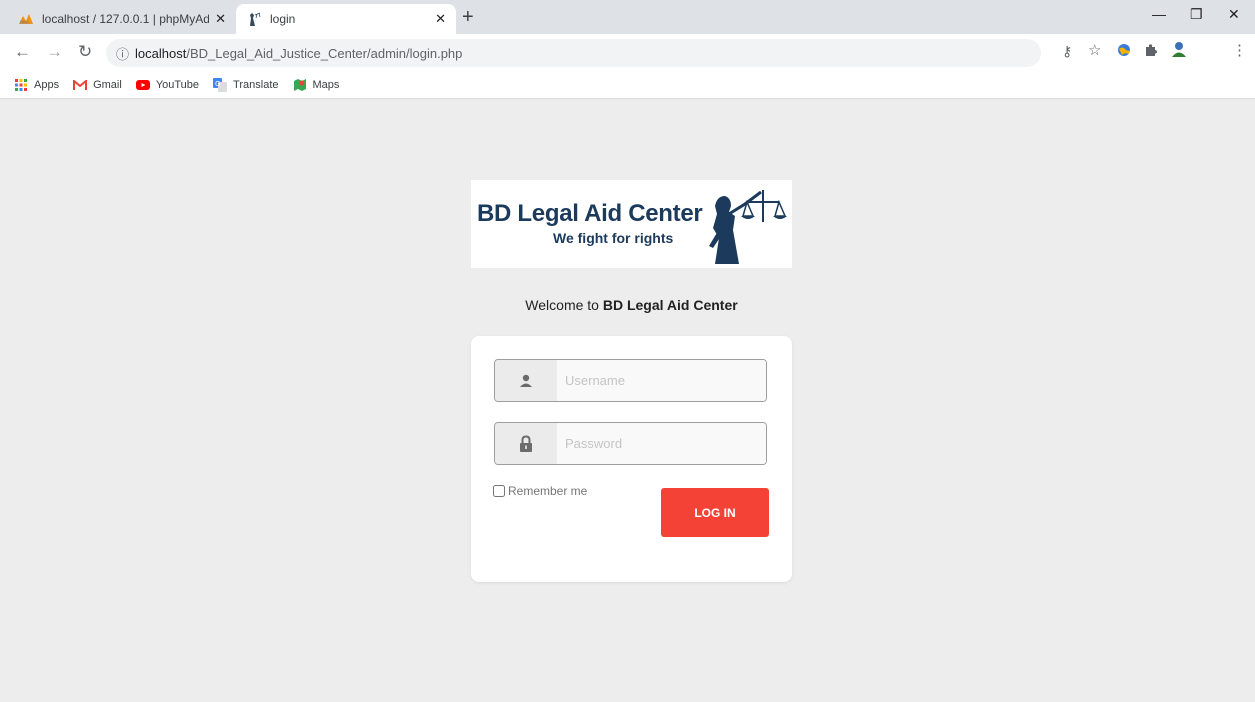 Image resolution: width=1255 pixels, height=702 pixels. Describe the element at coordinates (161, 53) in the screenshot. I see `url-host: localhost` at that location.